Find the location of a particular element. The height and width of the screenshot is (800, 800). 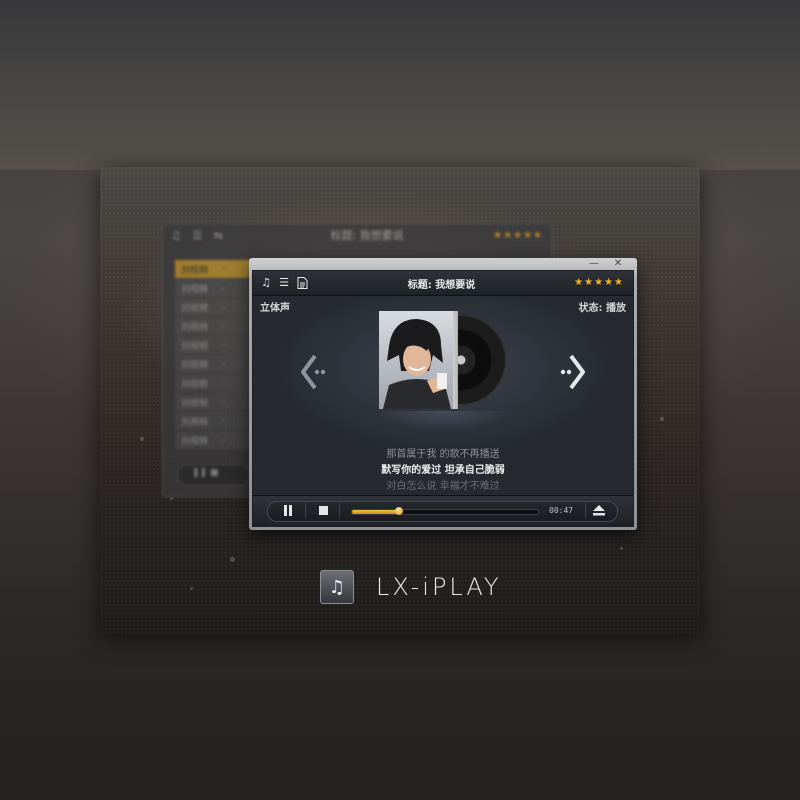

brand-name: LX-iPLAY is located at coordinates (439, 587).